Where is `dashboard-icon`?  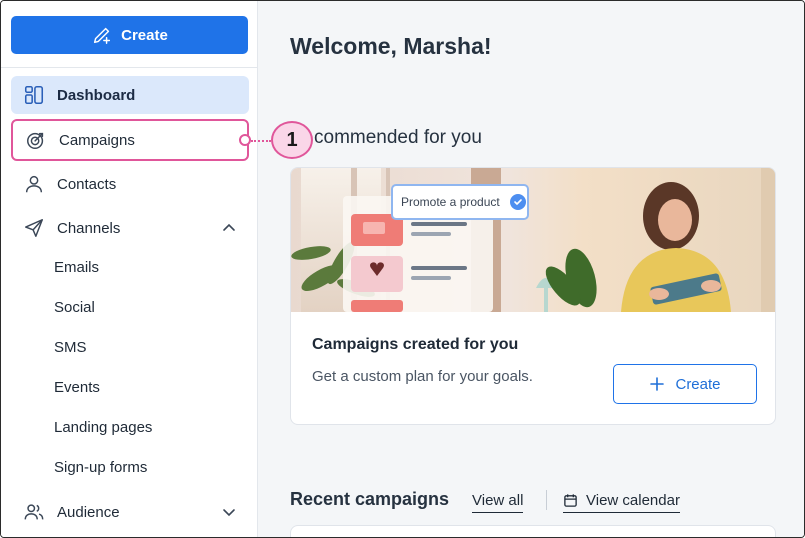 dashboard-icon is located at coordinates (34, 95).